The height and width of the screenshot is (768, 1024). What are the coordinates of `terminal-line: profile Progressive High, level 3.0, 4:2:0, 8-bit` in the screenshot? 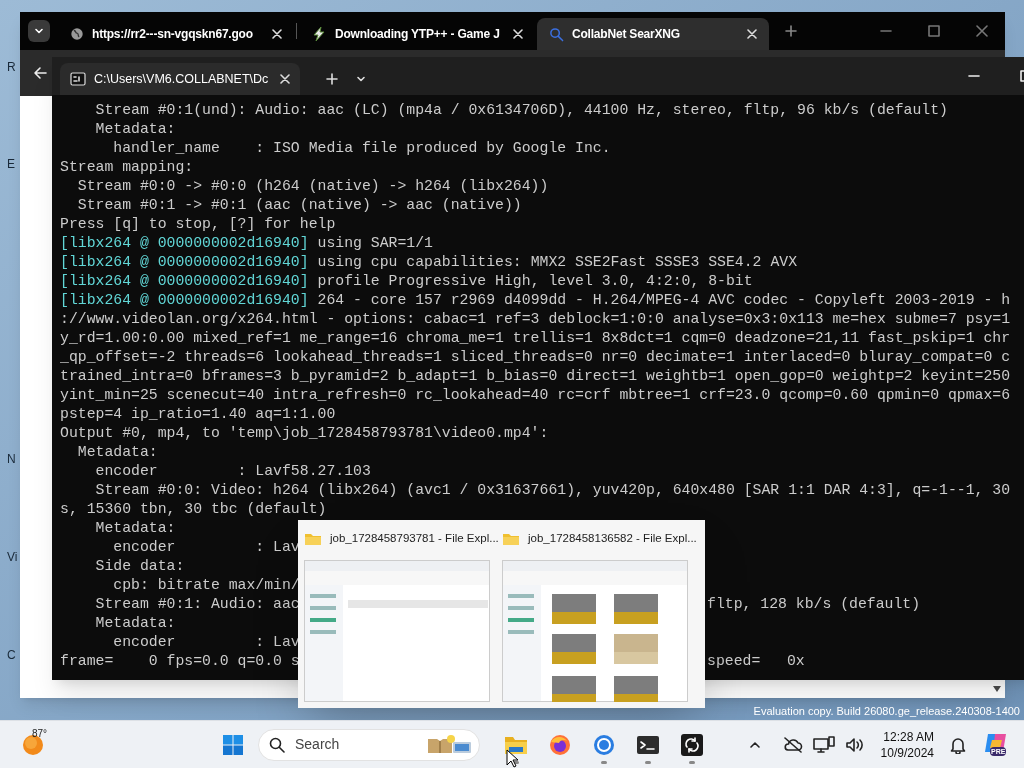 It's located at (534, 281).